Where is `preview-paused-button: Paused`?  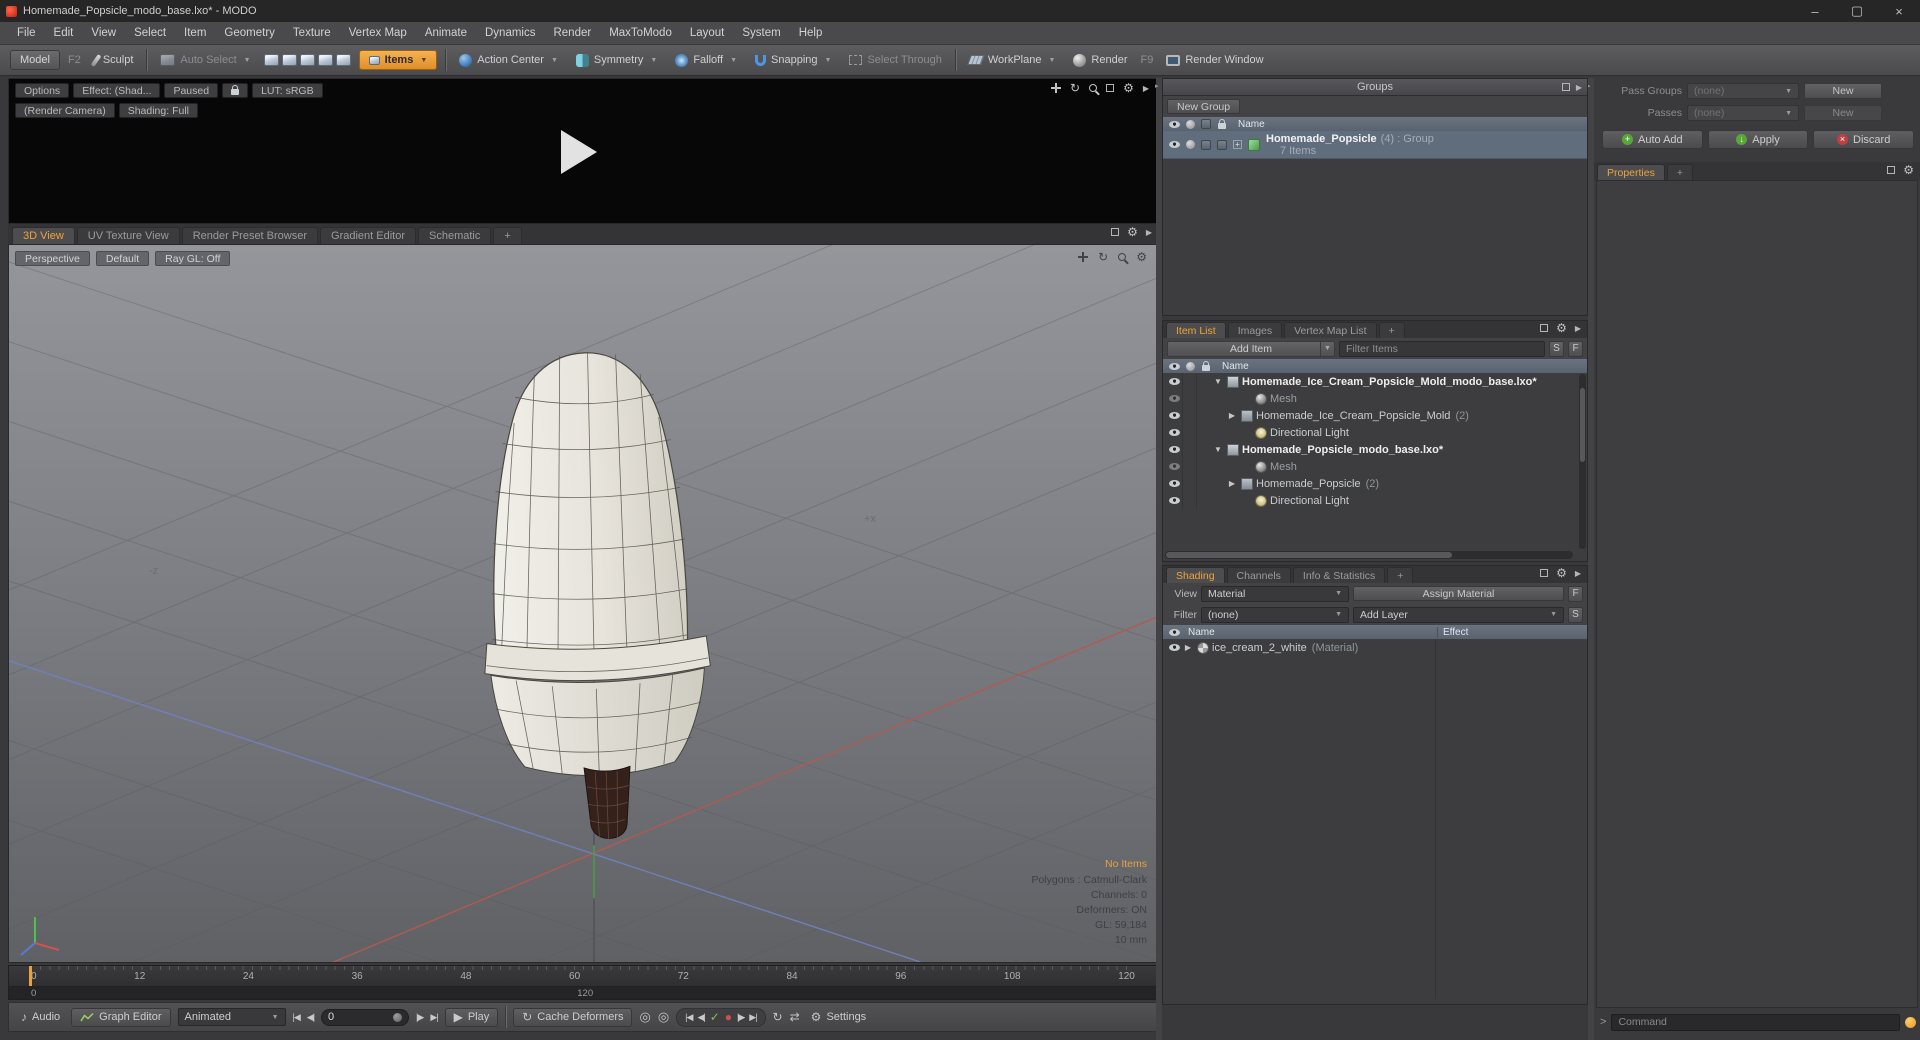 preview-paused-button: Paused is located at coordinates (191, 90).